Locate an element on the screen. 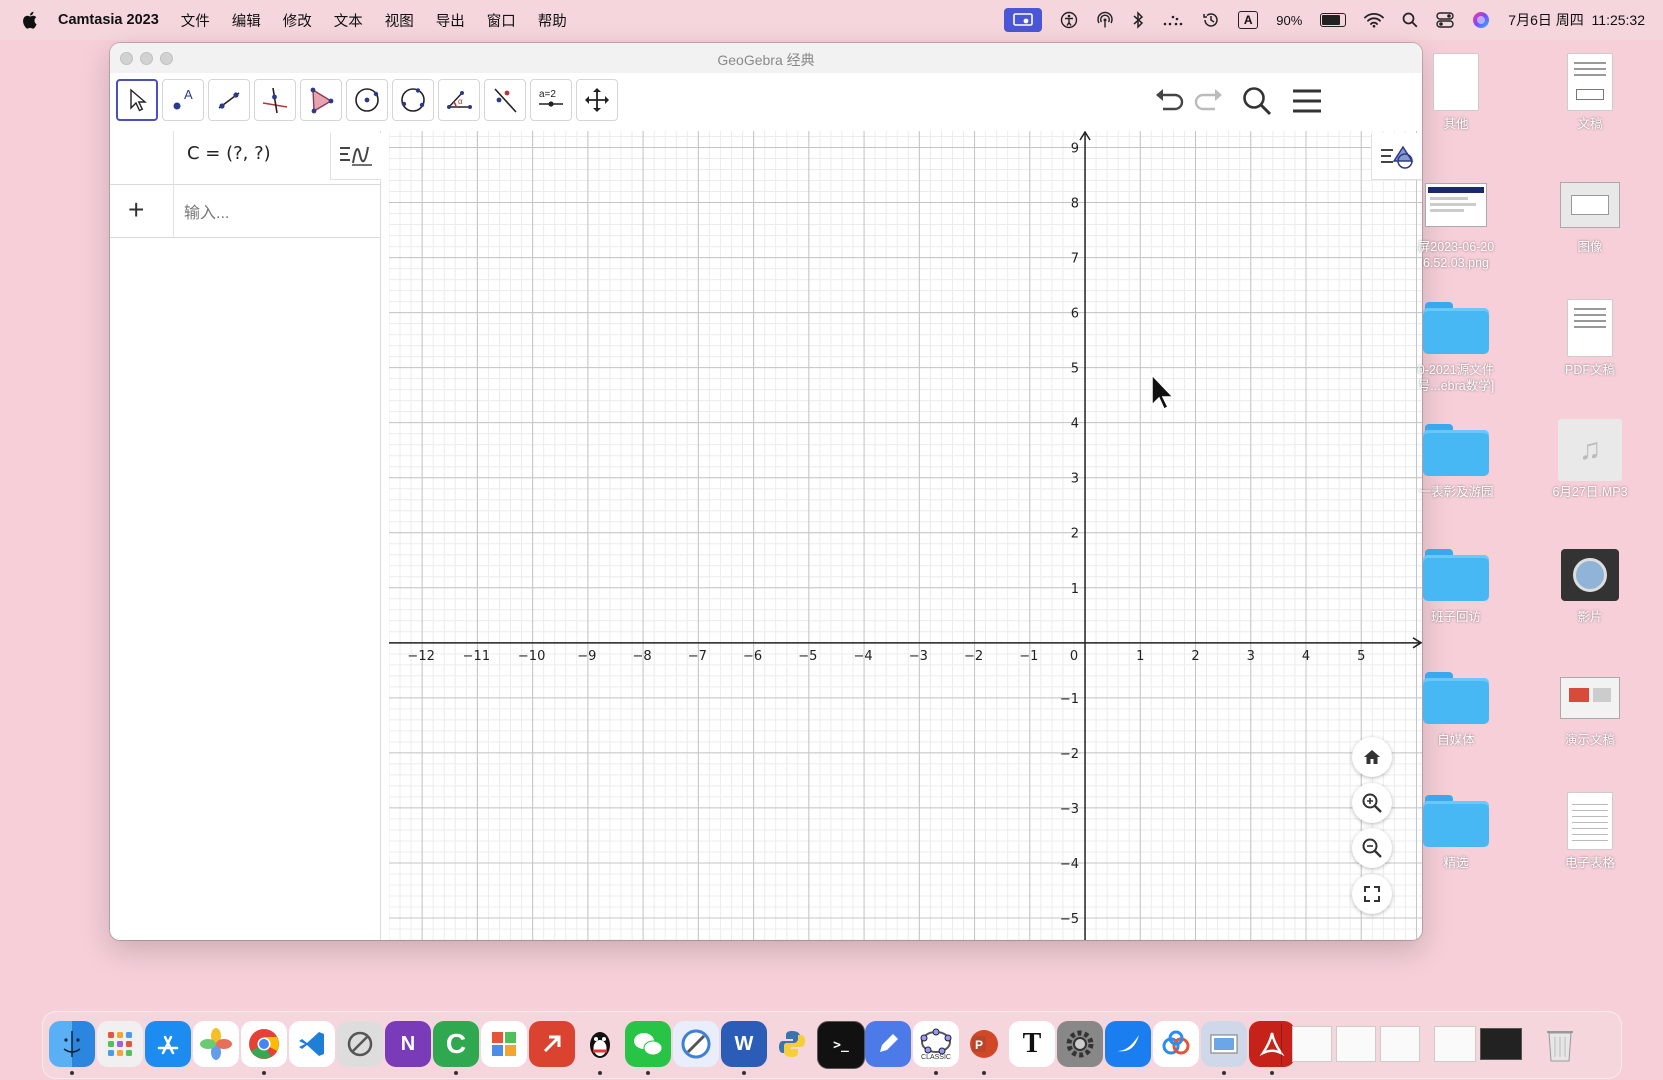 The image size is (1663, 1080). desktop-icon-movies: 影片 is located at coordinates (1590, 585).